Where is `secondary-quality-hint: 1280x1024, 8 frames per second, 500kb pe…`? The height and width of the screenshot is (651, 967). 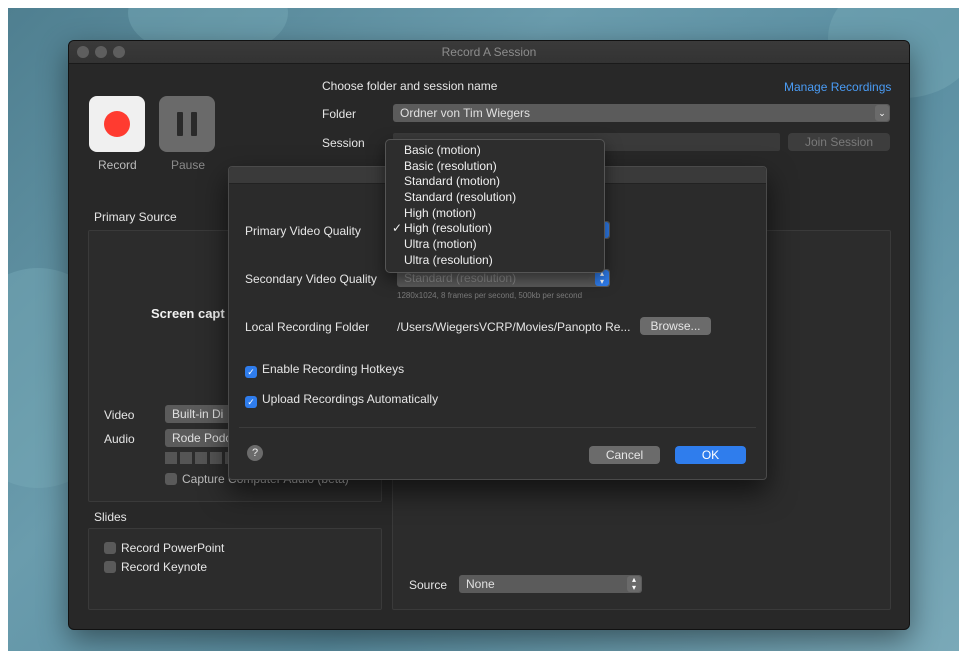 secondary-quality-hint: 1280x1024, 8 frames per second, 500kb pe… is located at coordinates (490, 295).